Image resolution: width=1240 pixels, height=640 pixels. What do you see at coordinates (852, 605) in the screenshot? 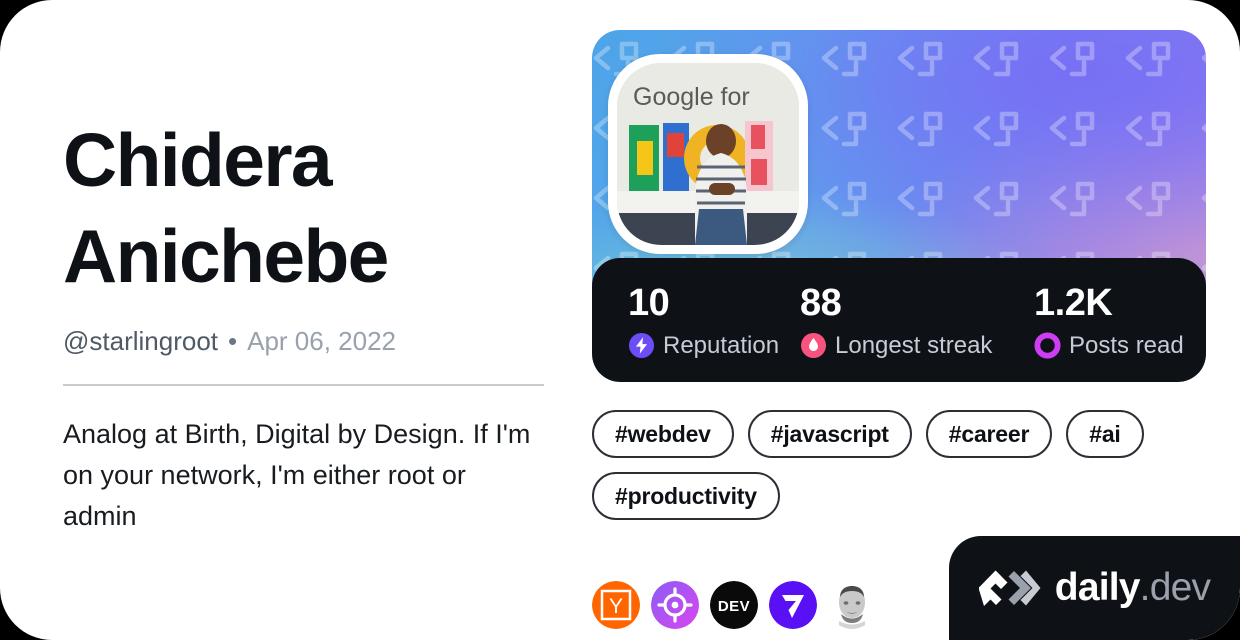
I see `portrait-icon` at bounding box center [852, 605].